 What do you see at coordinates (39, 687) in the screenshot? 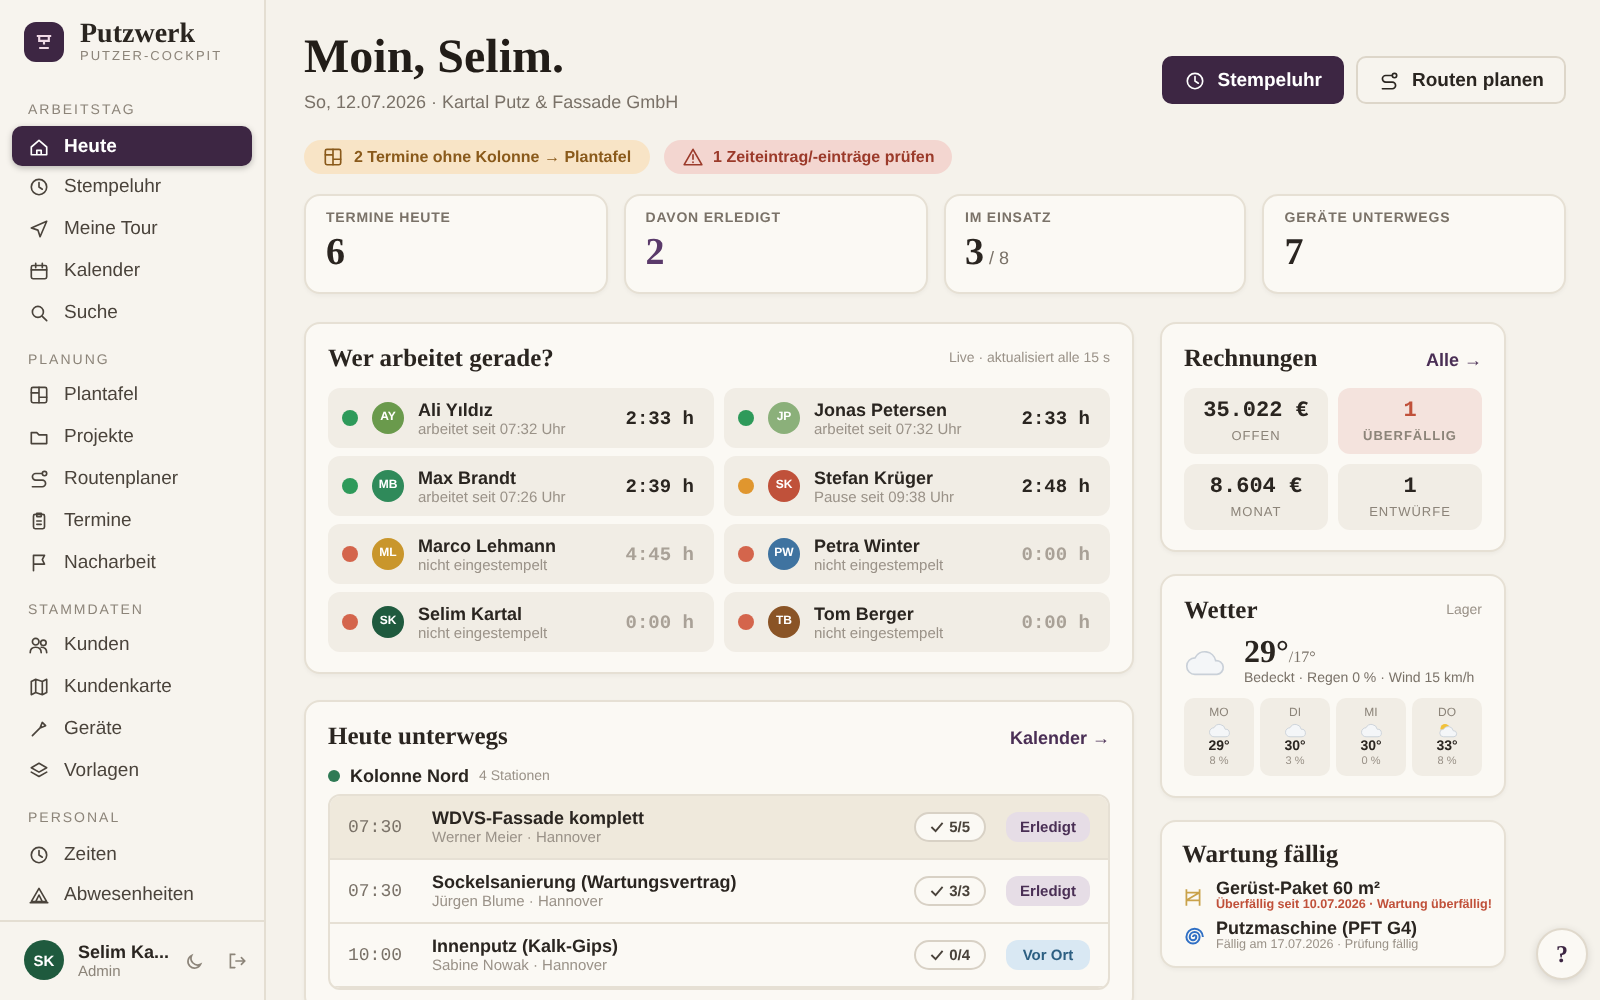
I see `map-icon` at bounding box center [39, 687].